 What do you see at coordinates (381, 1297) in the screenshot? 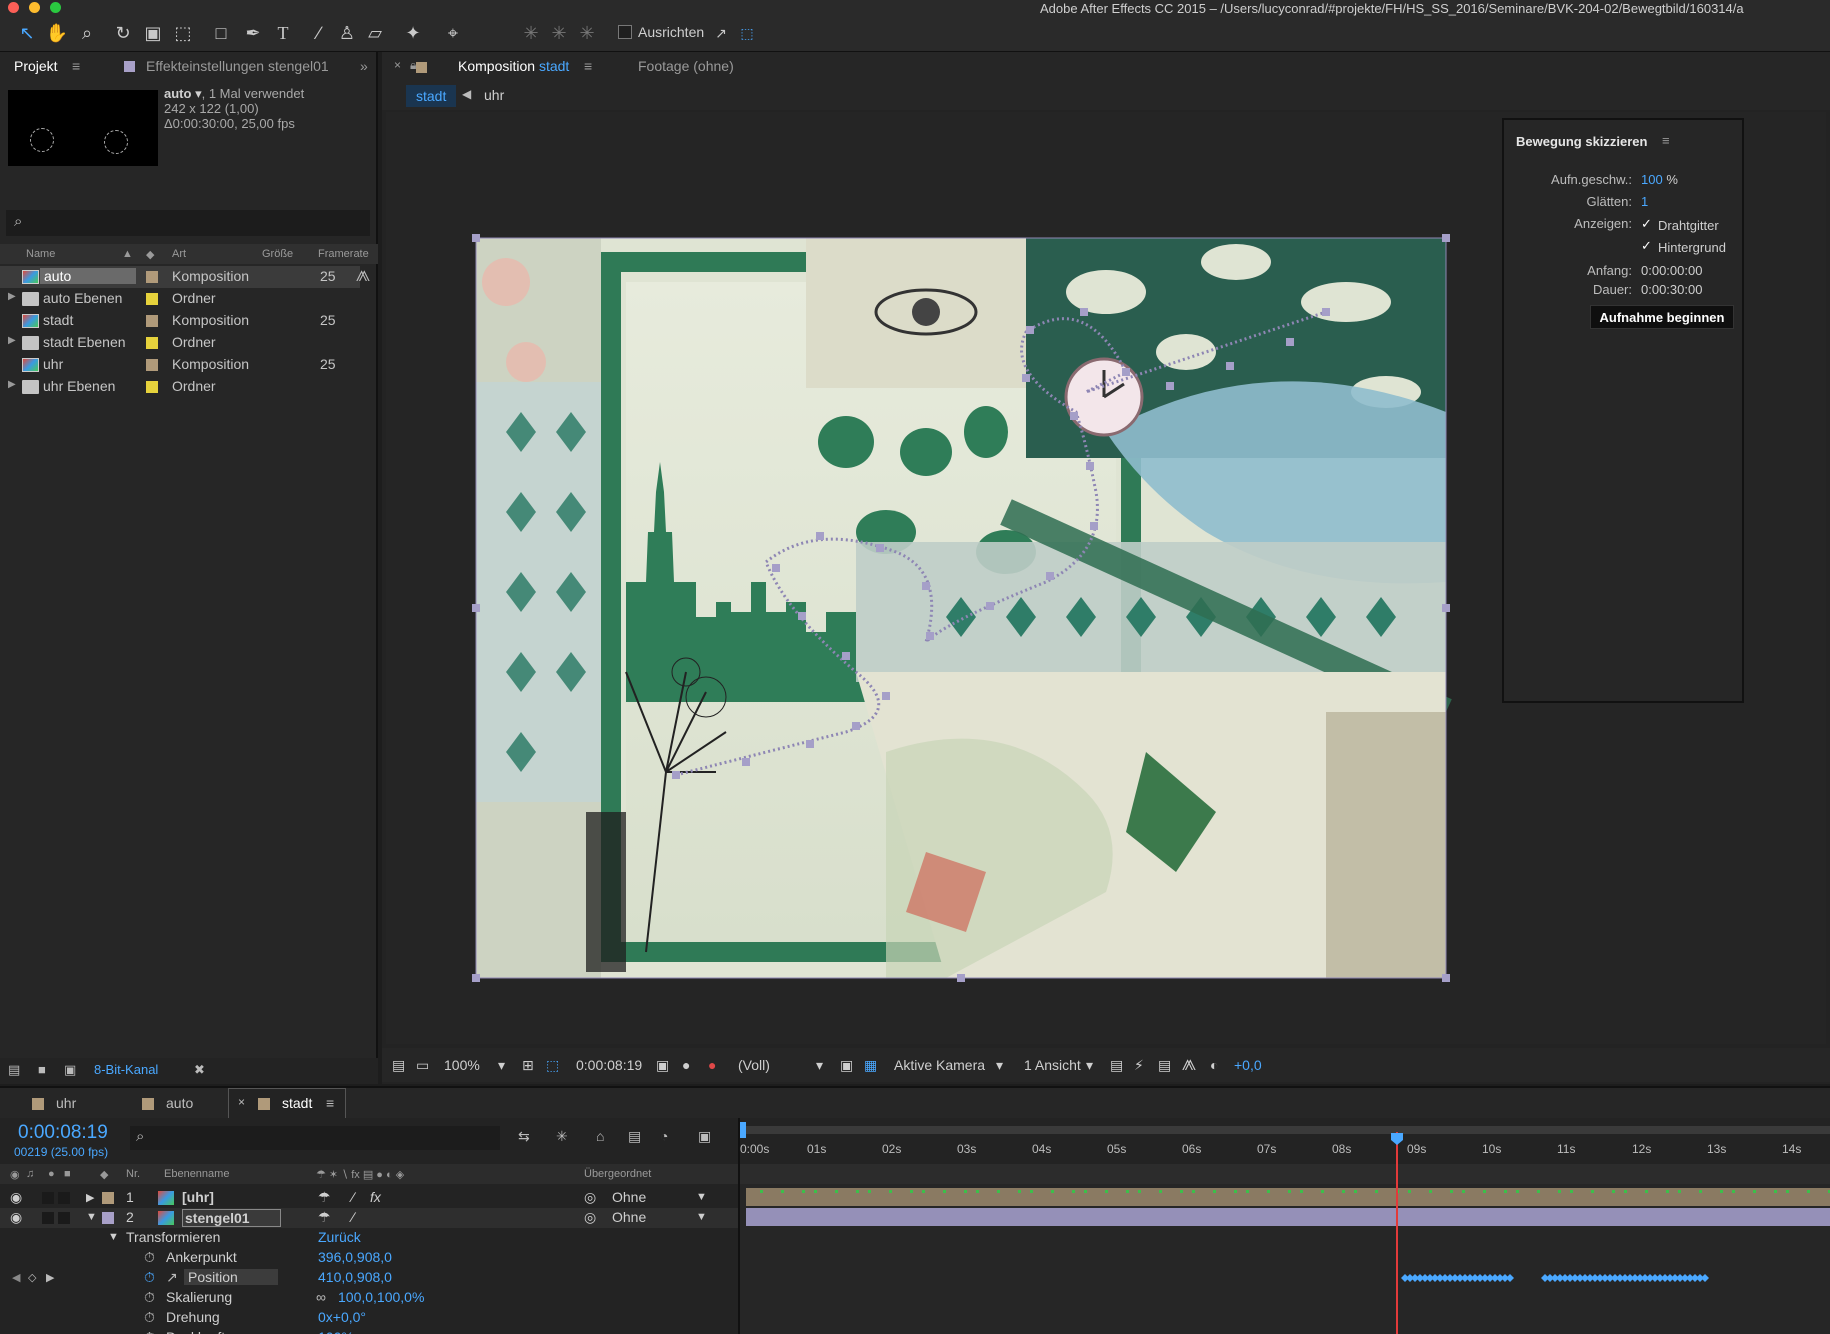
I see `property-value: 100,0,100,0%` at bounding box center [381, 1297].